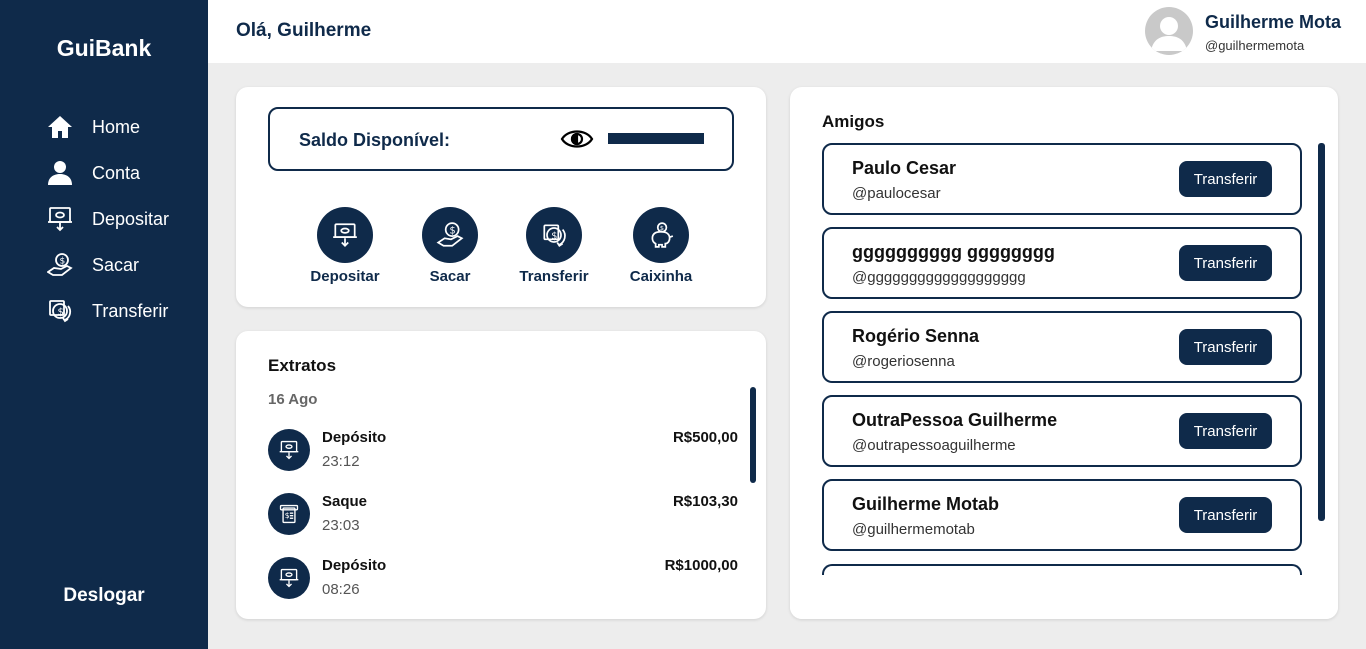 The width and height of the screenshot is (1366, 649). What do you see at coordinates (955, 420) in the screenshot?
I see `friend-name: OutraPessoa Guilherme` at bounding box center [955, 420].